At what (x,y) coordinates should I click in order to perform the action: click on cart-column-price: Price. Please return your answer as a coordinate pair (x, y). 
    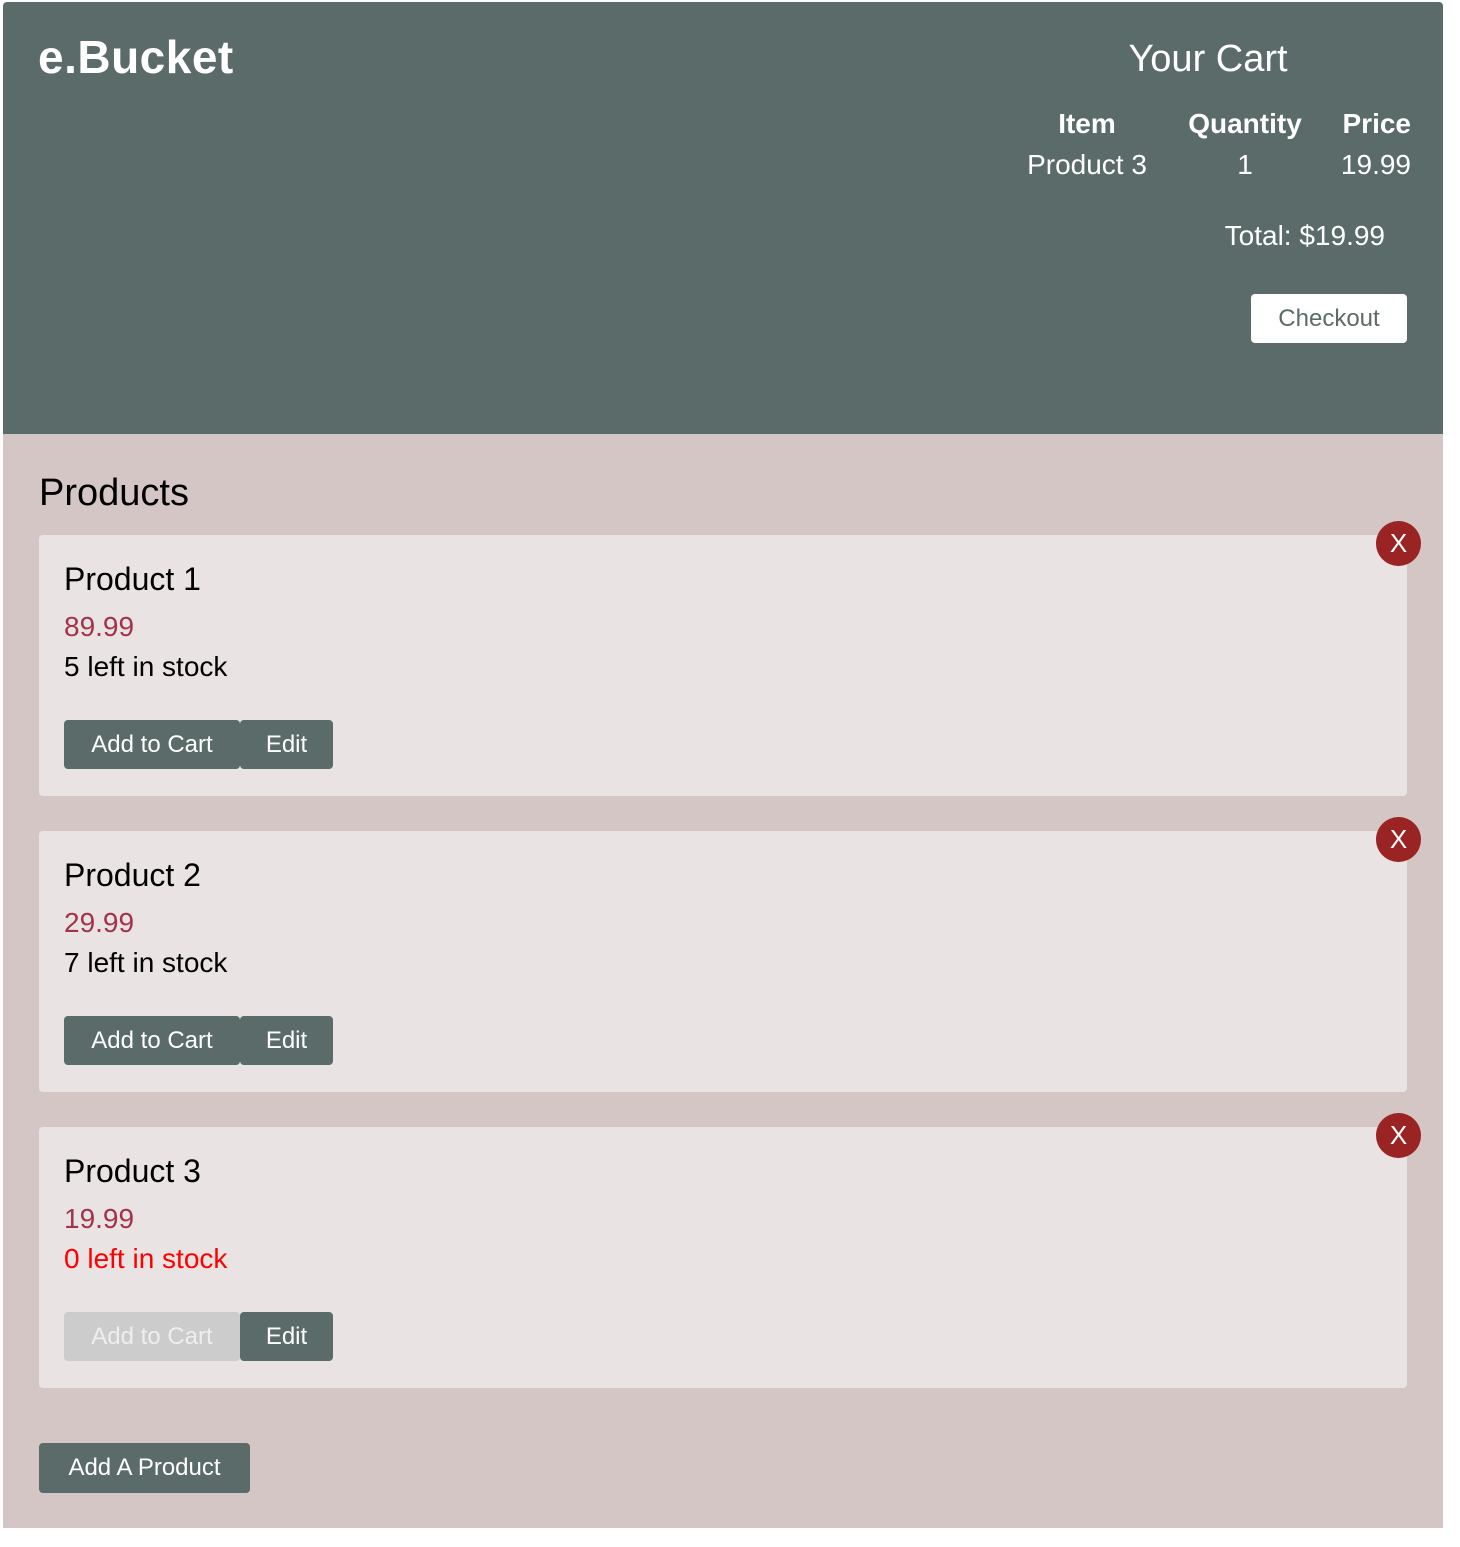
    Looking at the image, I should click on (1377, 123).